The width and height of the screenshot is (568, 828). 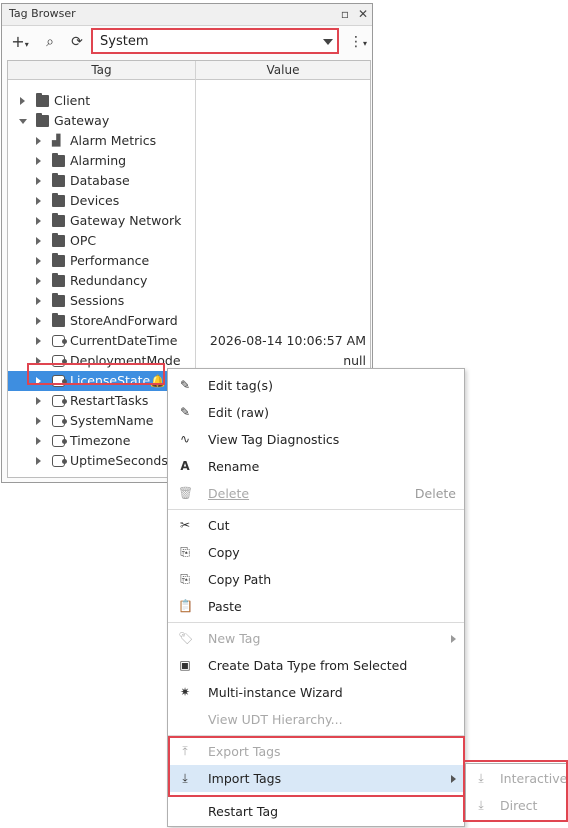 What do you see at coordinates (215, 41) in the screenshot?
I see `tag-provider-select: System` at bounding box center [215, 41].